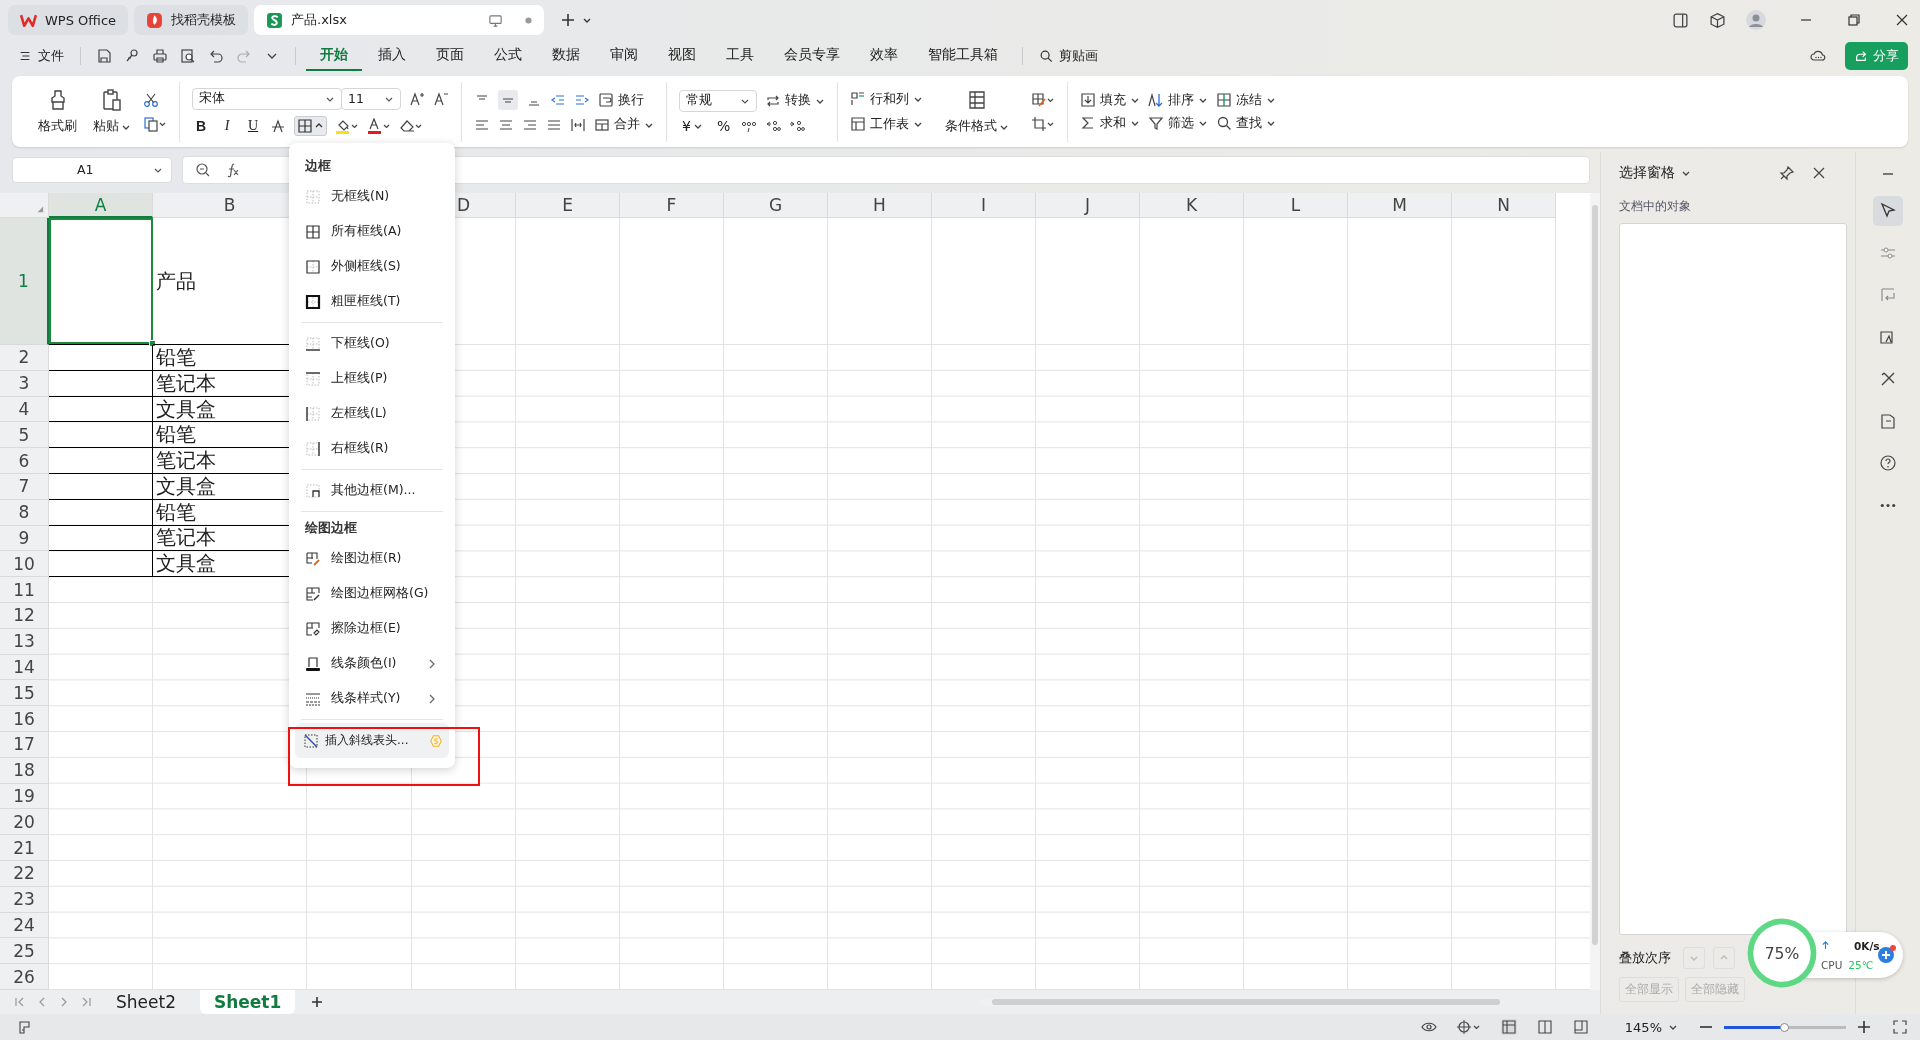 The height and width of the screenshot is (1040, 1920). What do you see at coordinates (151, 99) in the screenshot?
I see `scissors-icon` at bounding box center [151, 99].